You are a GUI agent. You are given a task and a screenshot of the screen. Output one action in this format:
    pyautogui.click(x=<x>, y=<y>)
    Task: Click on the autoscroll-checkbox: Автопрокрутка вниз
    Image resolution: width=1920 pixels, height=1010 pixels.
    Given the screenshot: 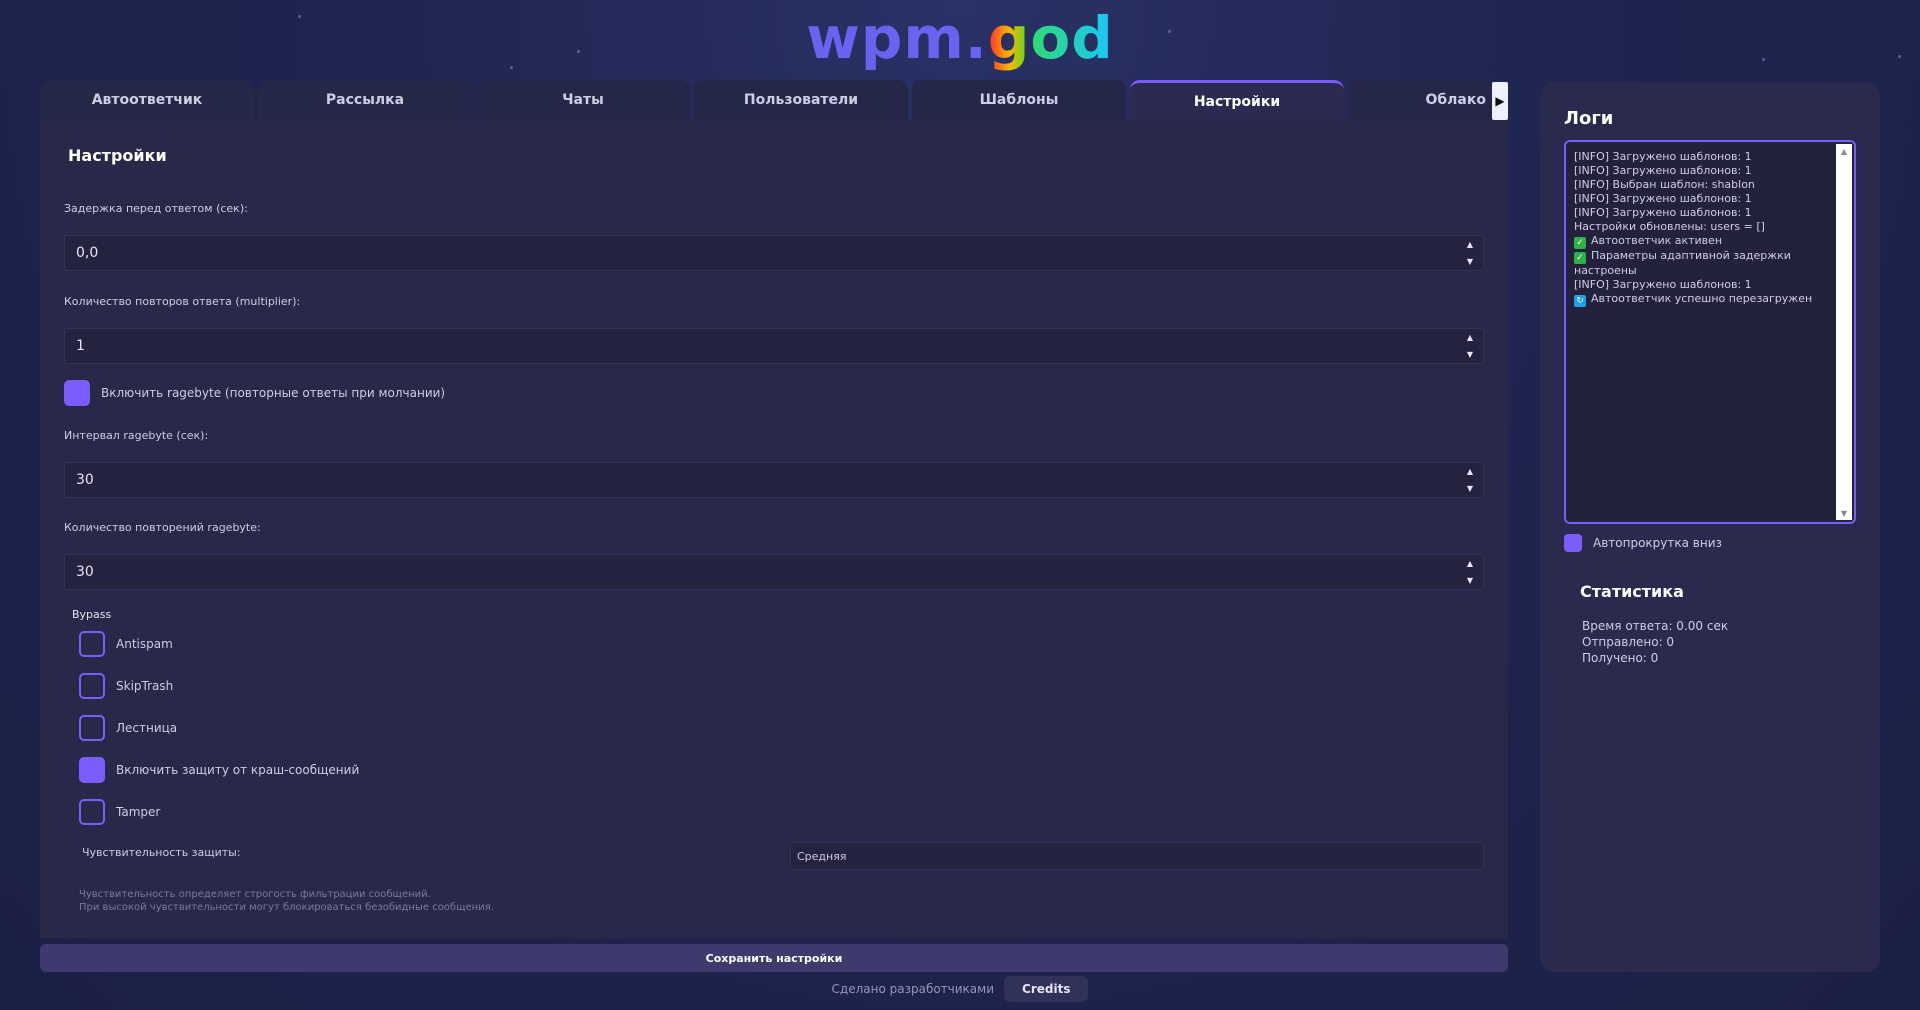 What is the action you would take?
    pyautogui.click(x=1643, y=543)
    